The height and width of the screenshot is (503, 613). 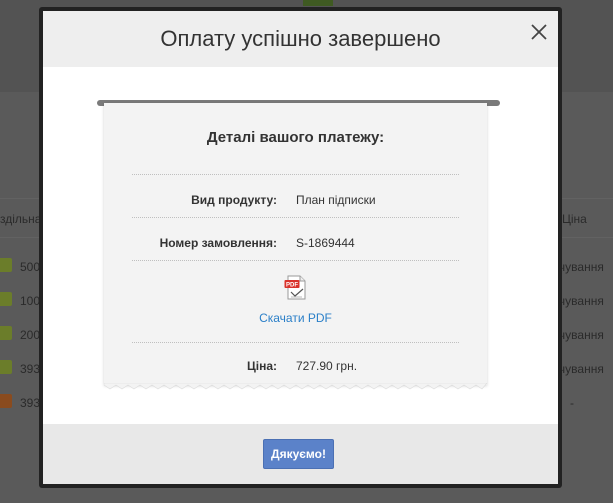 What do you see at coordinates (295, 318) in the screenshot?
I see `download-pdf-link: Скачати PDF` at bounding box center [295, 318].